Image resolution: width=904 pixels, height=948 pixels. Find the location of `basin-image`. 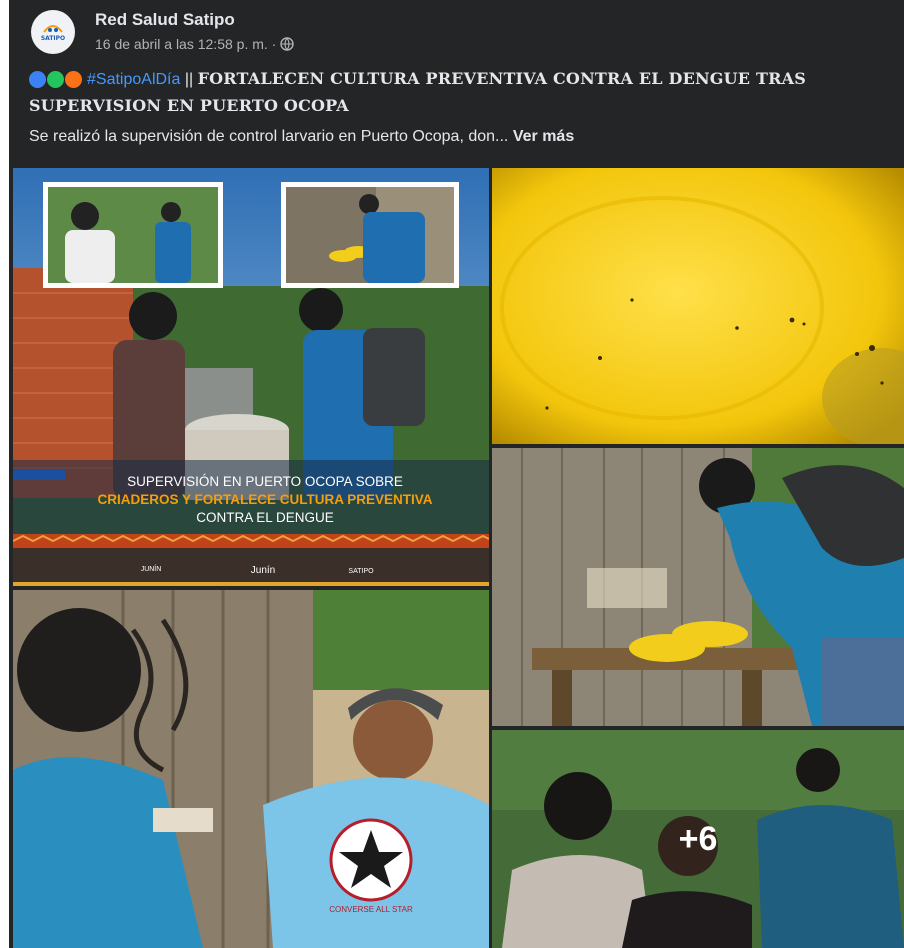

basin-image is located at coordinates (698, 306).